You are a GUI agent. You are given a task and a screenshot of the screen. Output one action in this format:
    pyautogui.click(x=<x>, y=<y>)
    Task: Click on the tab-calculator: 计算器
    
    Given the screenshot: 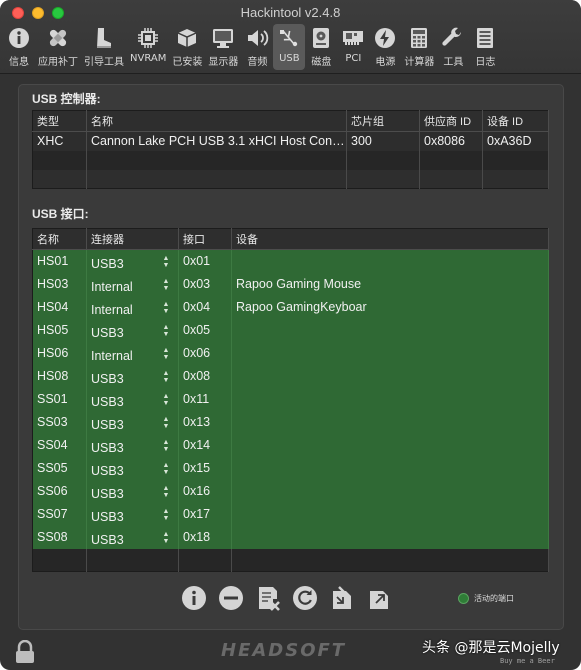 What is the action you would take?
    pyautogui.click(x=419, y=47)
    